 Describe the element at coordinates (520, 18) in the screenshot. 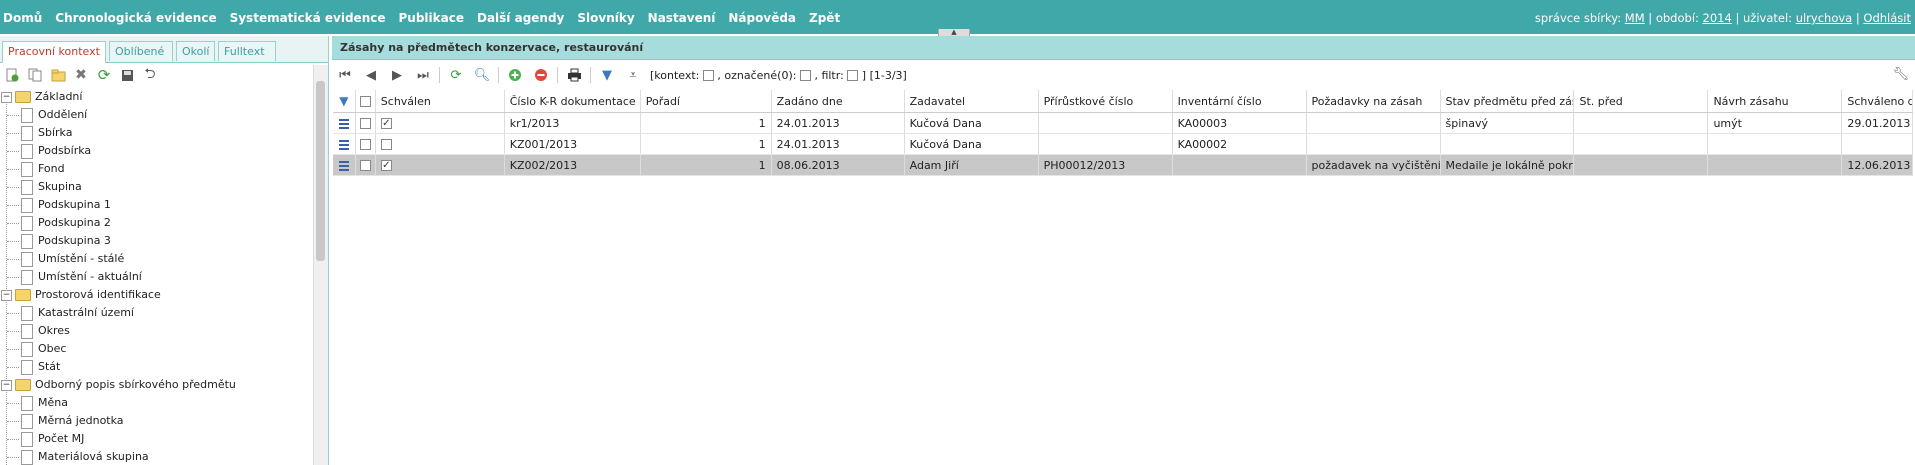

I see `menu-item-dalsi-agendy: Další agendy` at that location.